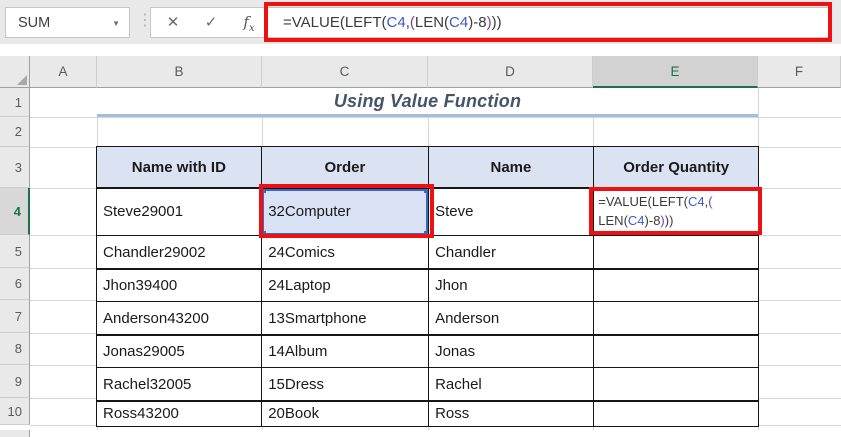  What do you see at coordinates (179, 211) in the screenshot?
I see `cell-name-with-id: Steve29001` at bounding box center [179, 211].